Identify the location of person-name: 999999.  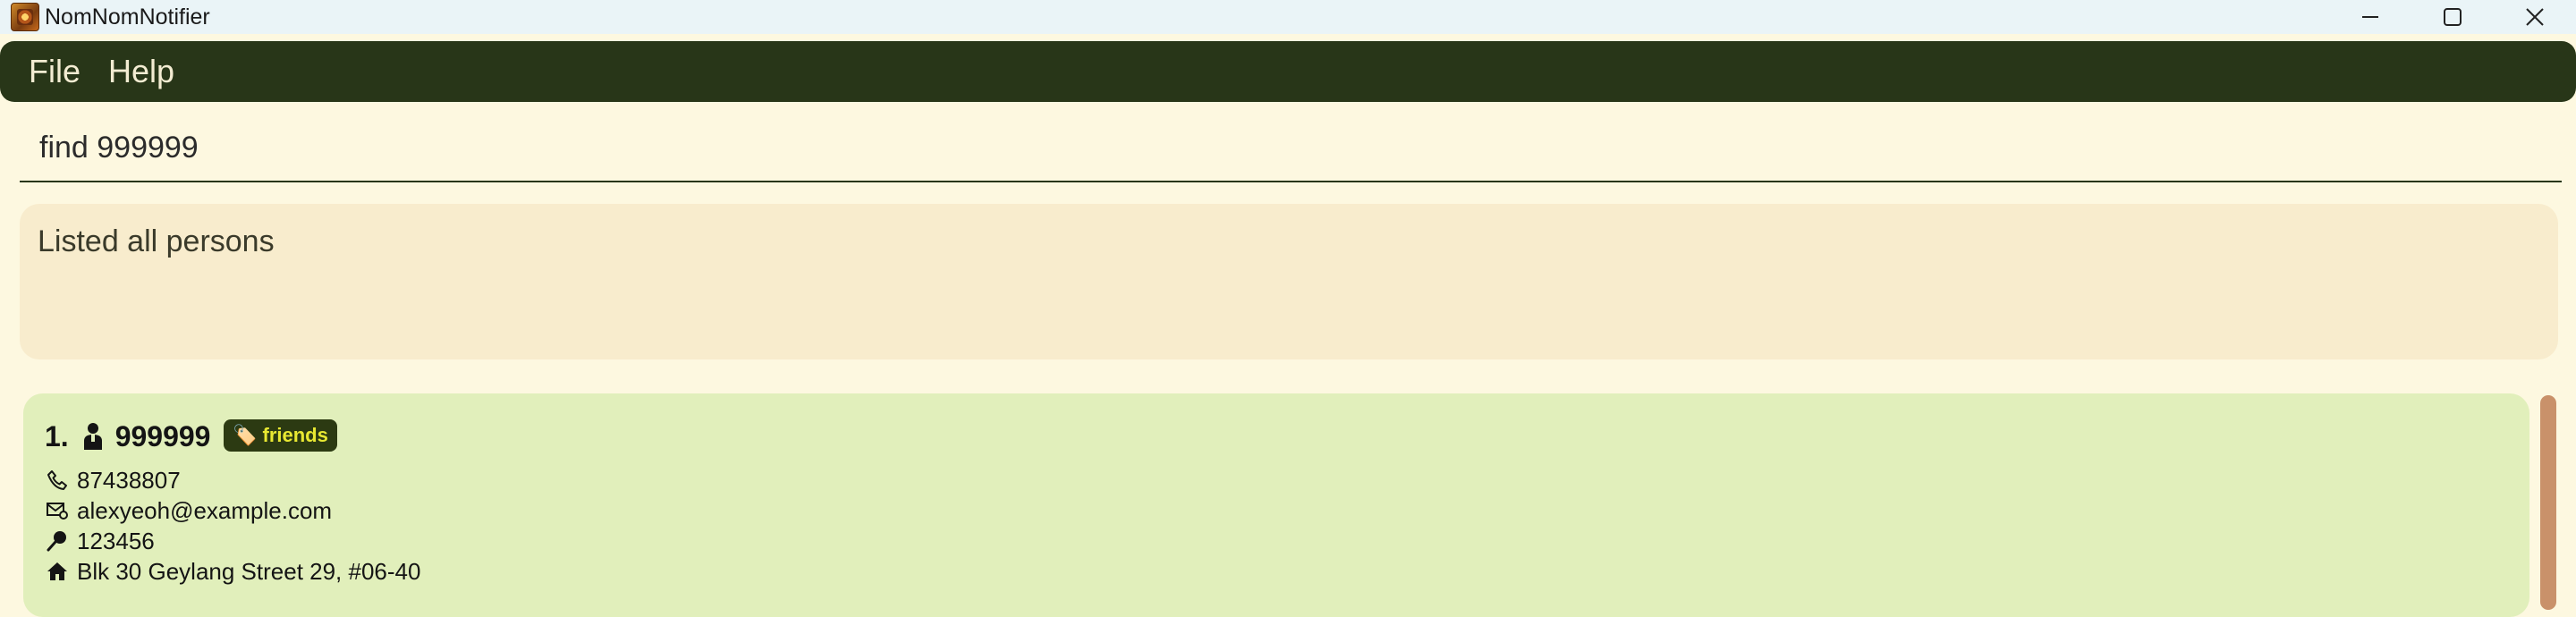
(162, 436).